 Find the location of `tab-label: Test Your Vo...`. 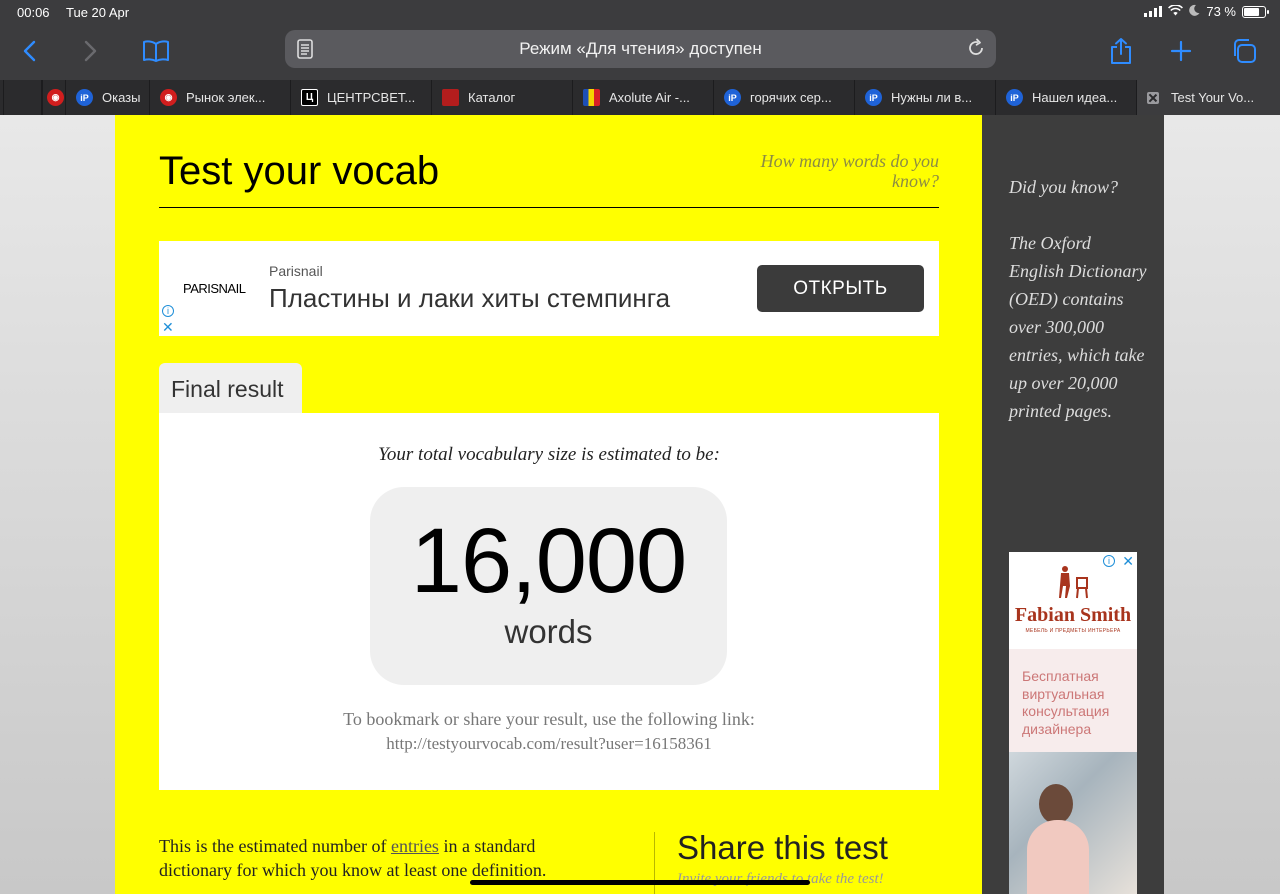

tab-label: Test Your Vo... is located at coordinates (1213, 97).